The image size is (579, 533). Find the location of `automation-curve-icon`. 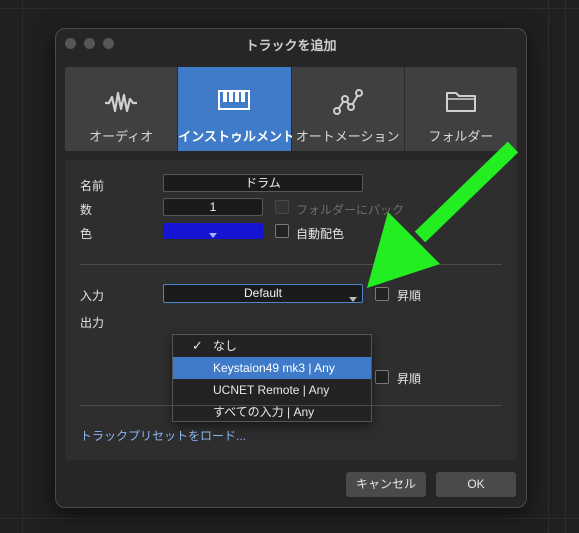

automation-curve-icon is located at coordinates (347, 104).